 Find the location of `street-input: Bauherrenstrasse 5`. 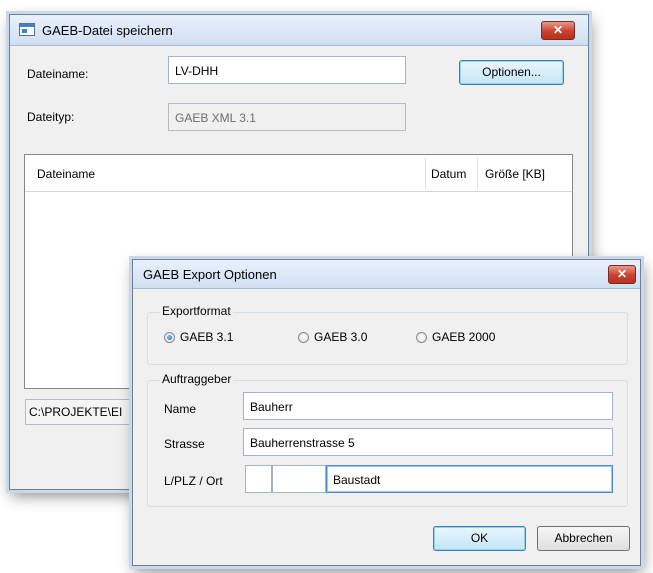

street-input: Bauherrenstrasse 5 is located at coordinates (428, 442).